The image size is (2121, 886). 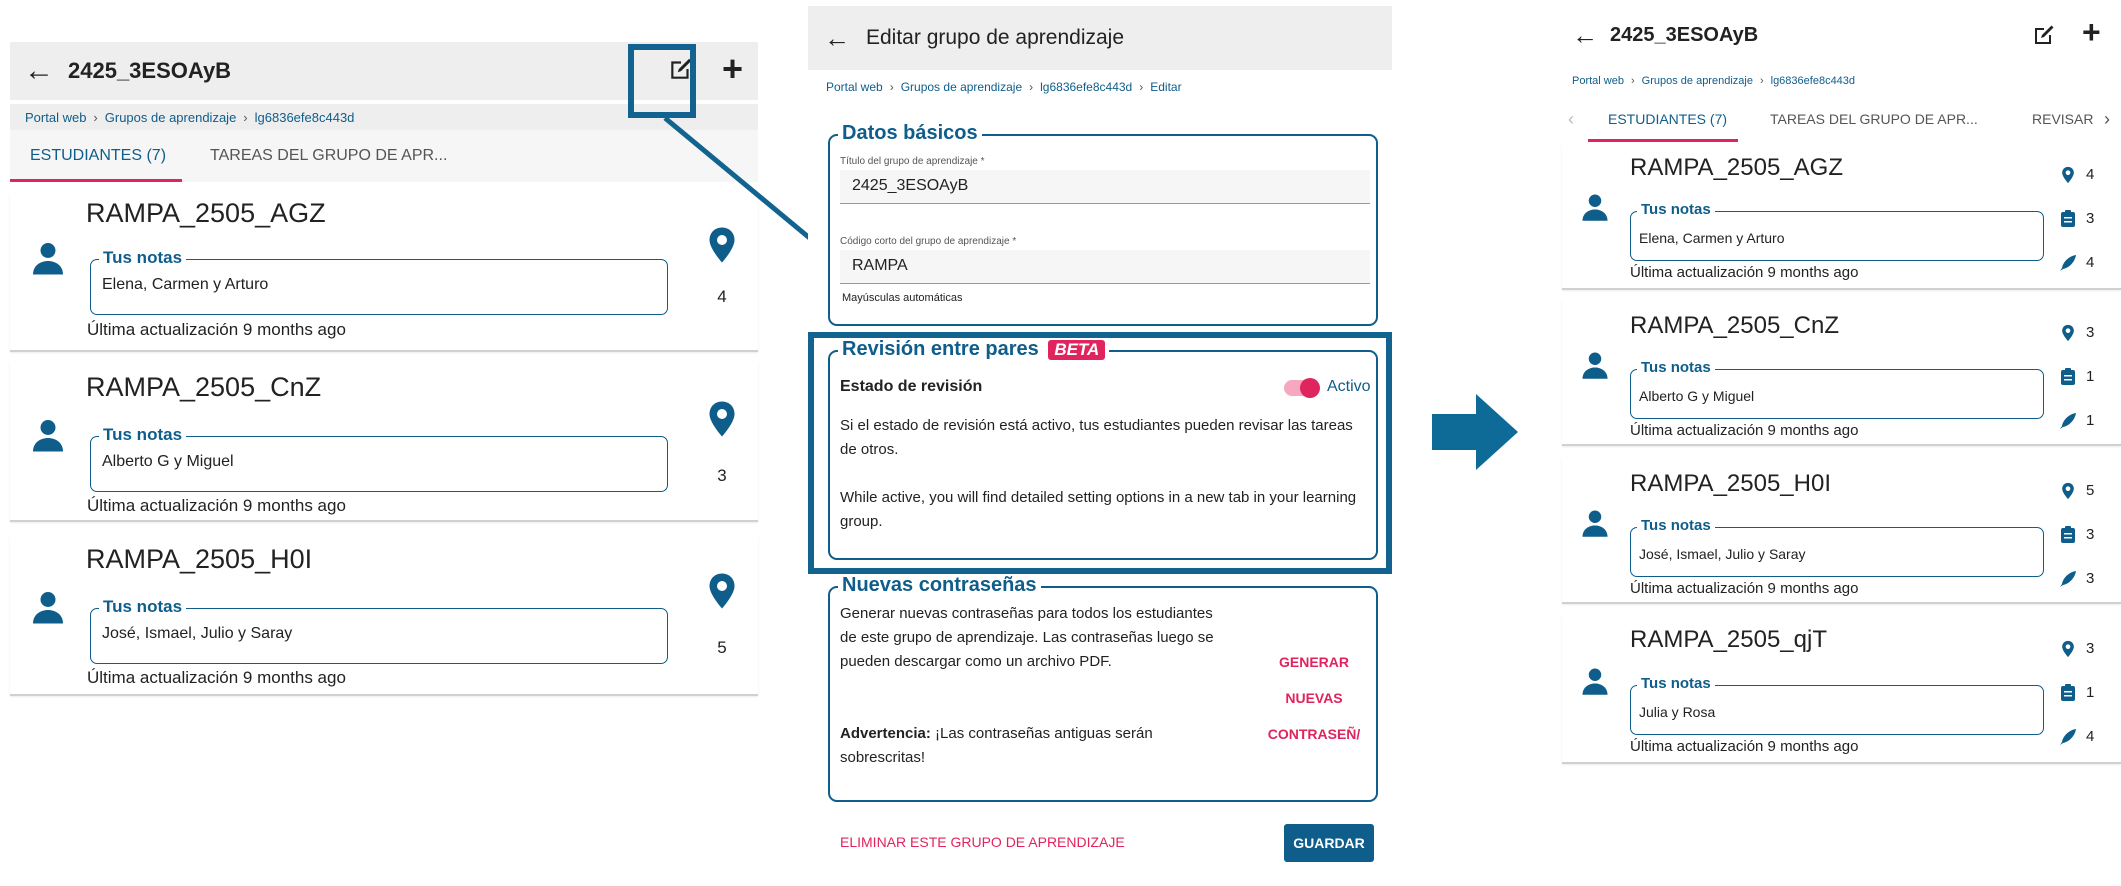 I want to click on section-title: Revisión entre pares BETA, so click(x=974, y=349).